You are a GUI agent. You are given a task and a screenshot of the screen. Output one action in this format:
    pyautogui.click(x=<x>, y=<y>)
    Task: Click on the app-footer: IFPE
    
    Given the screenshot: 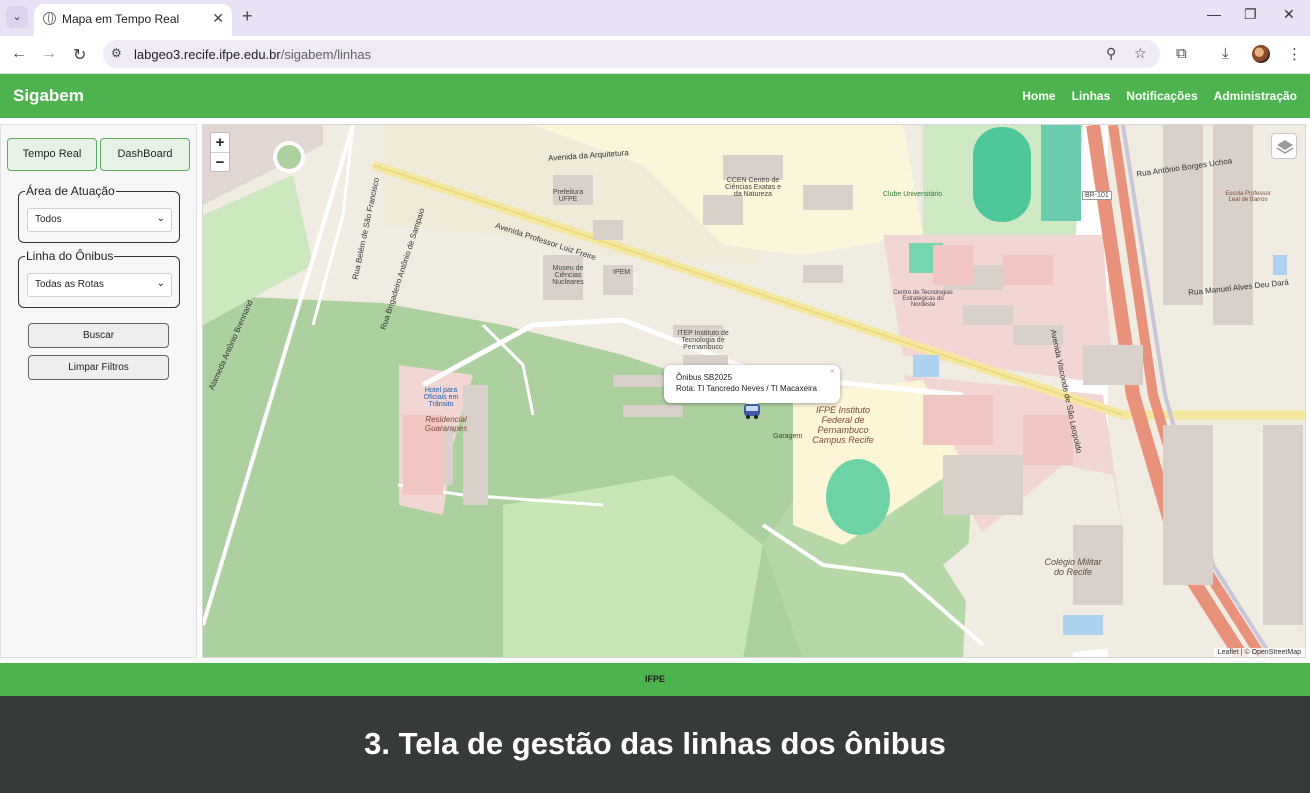 What is the action you would take?
    pyautogui.click(x=655, y=679)
    